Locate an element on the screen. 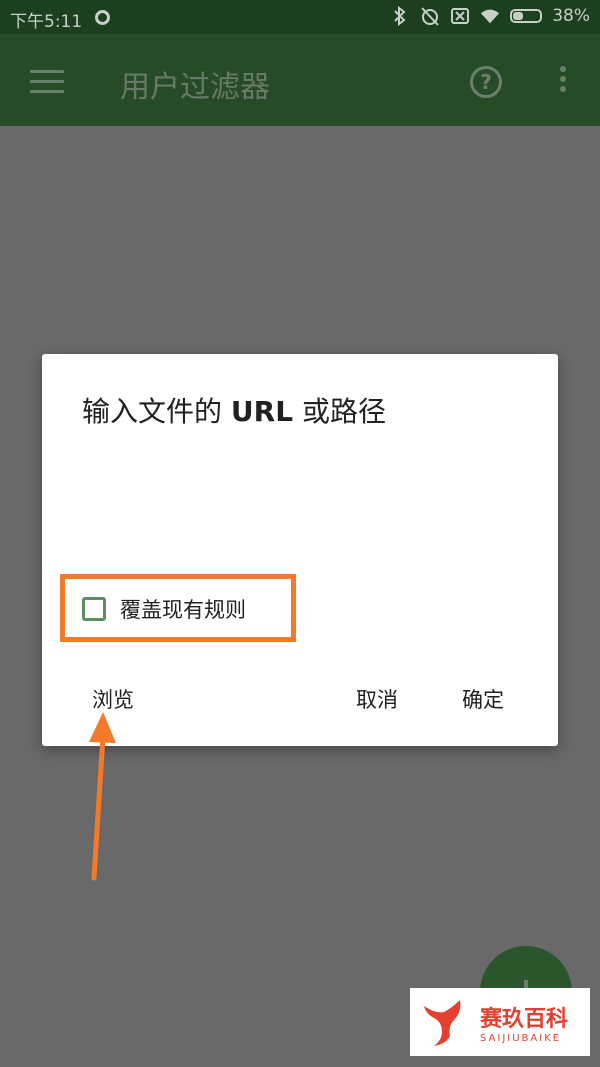 This screenshot has width=600, height=1067. status-icons: 38% is located at coordinates (490, 16).